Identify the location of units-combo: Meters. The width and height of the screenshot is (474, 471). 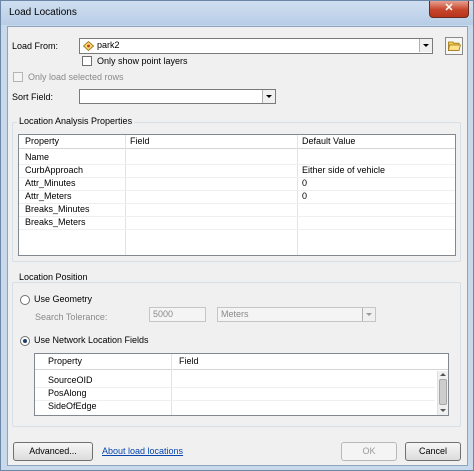
(296, 314).